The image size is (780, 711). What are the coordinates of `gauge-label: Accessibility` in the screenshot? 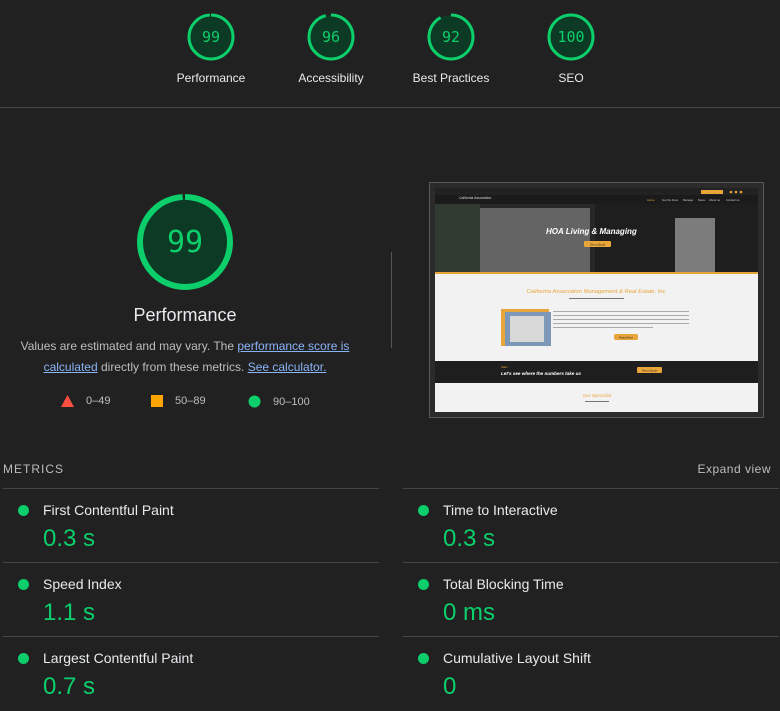 It's located at (331, 78).